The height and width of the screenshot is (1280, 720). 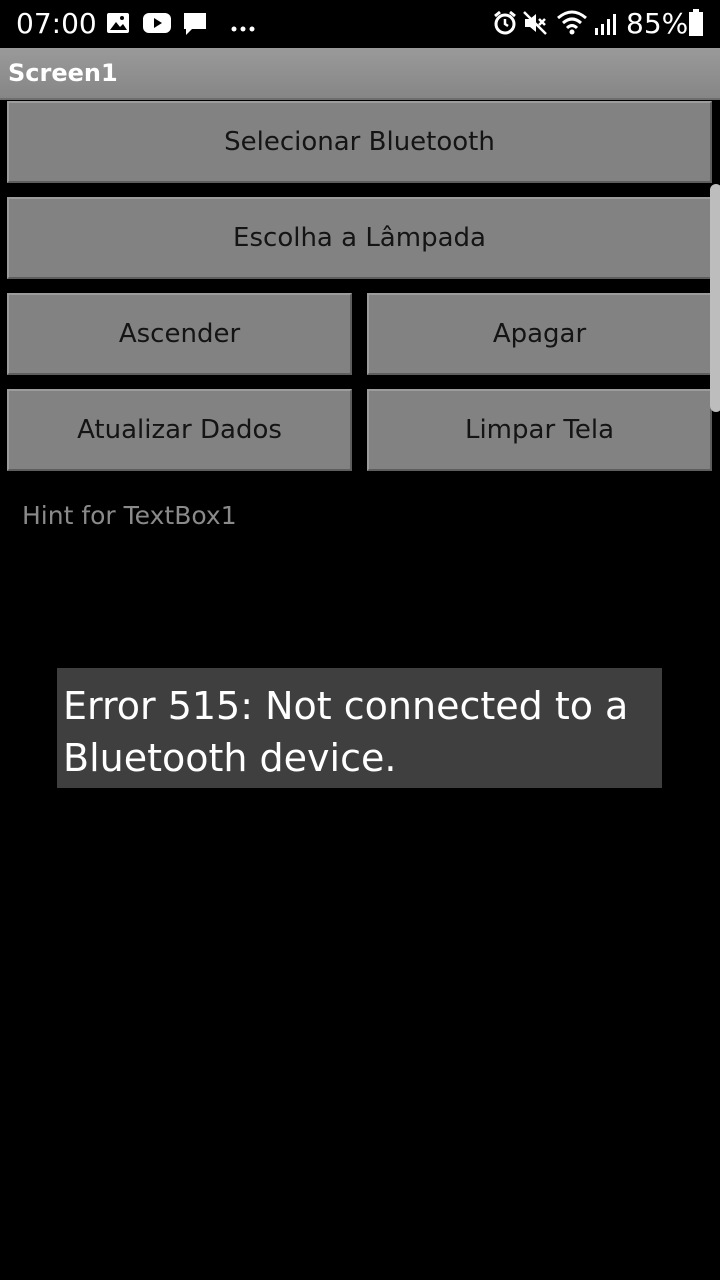 What do you see at coordinates (572, 25) in the screenshot?
I see `wifi-icon` at bounding box center [572, 25].